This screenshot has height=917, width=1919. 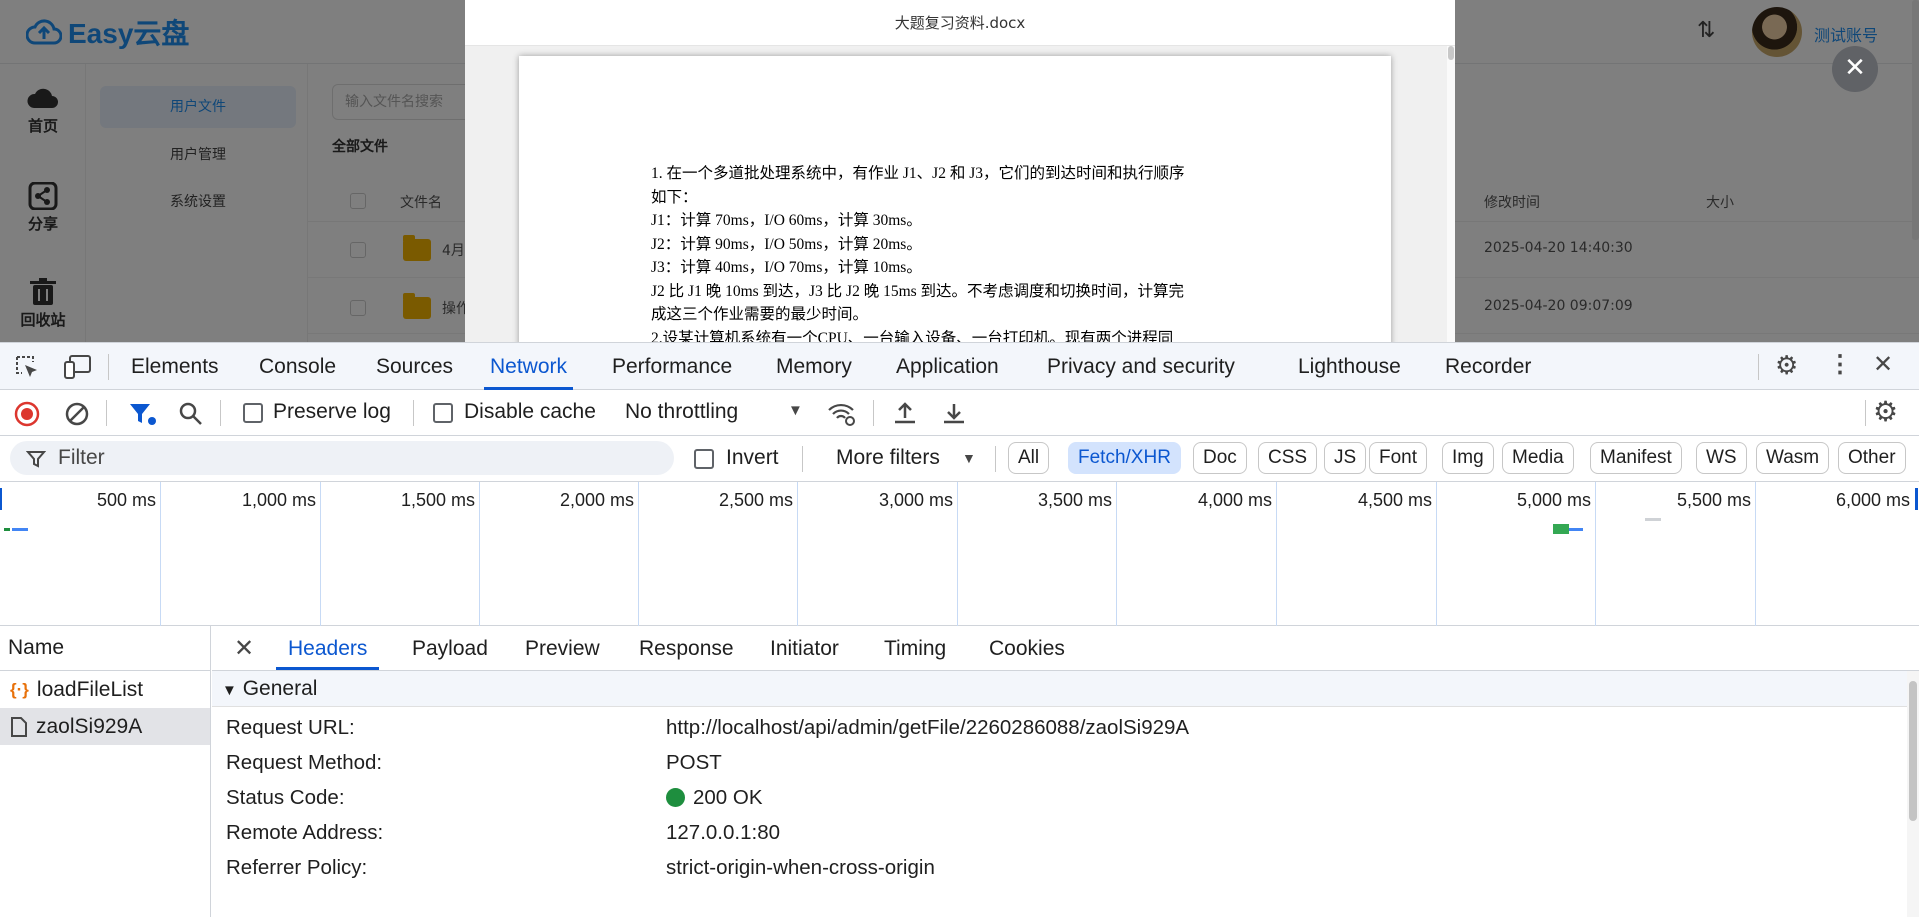 What do you see at coordinates (804, 648) in the screenshot?
I see `tab-initiator: Initiator` at bounding box center [804, 648].